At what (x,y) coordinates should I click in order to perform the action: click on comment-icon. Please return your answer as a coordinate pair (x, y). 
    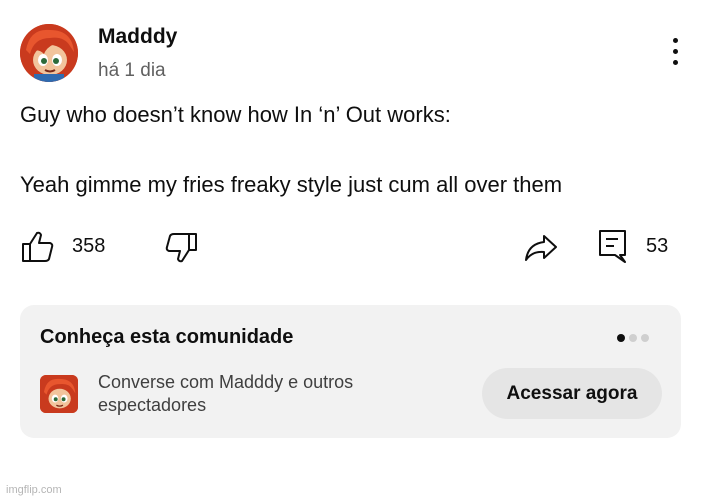
    Looking at the image, I should click on (612, 246).